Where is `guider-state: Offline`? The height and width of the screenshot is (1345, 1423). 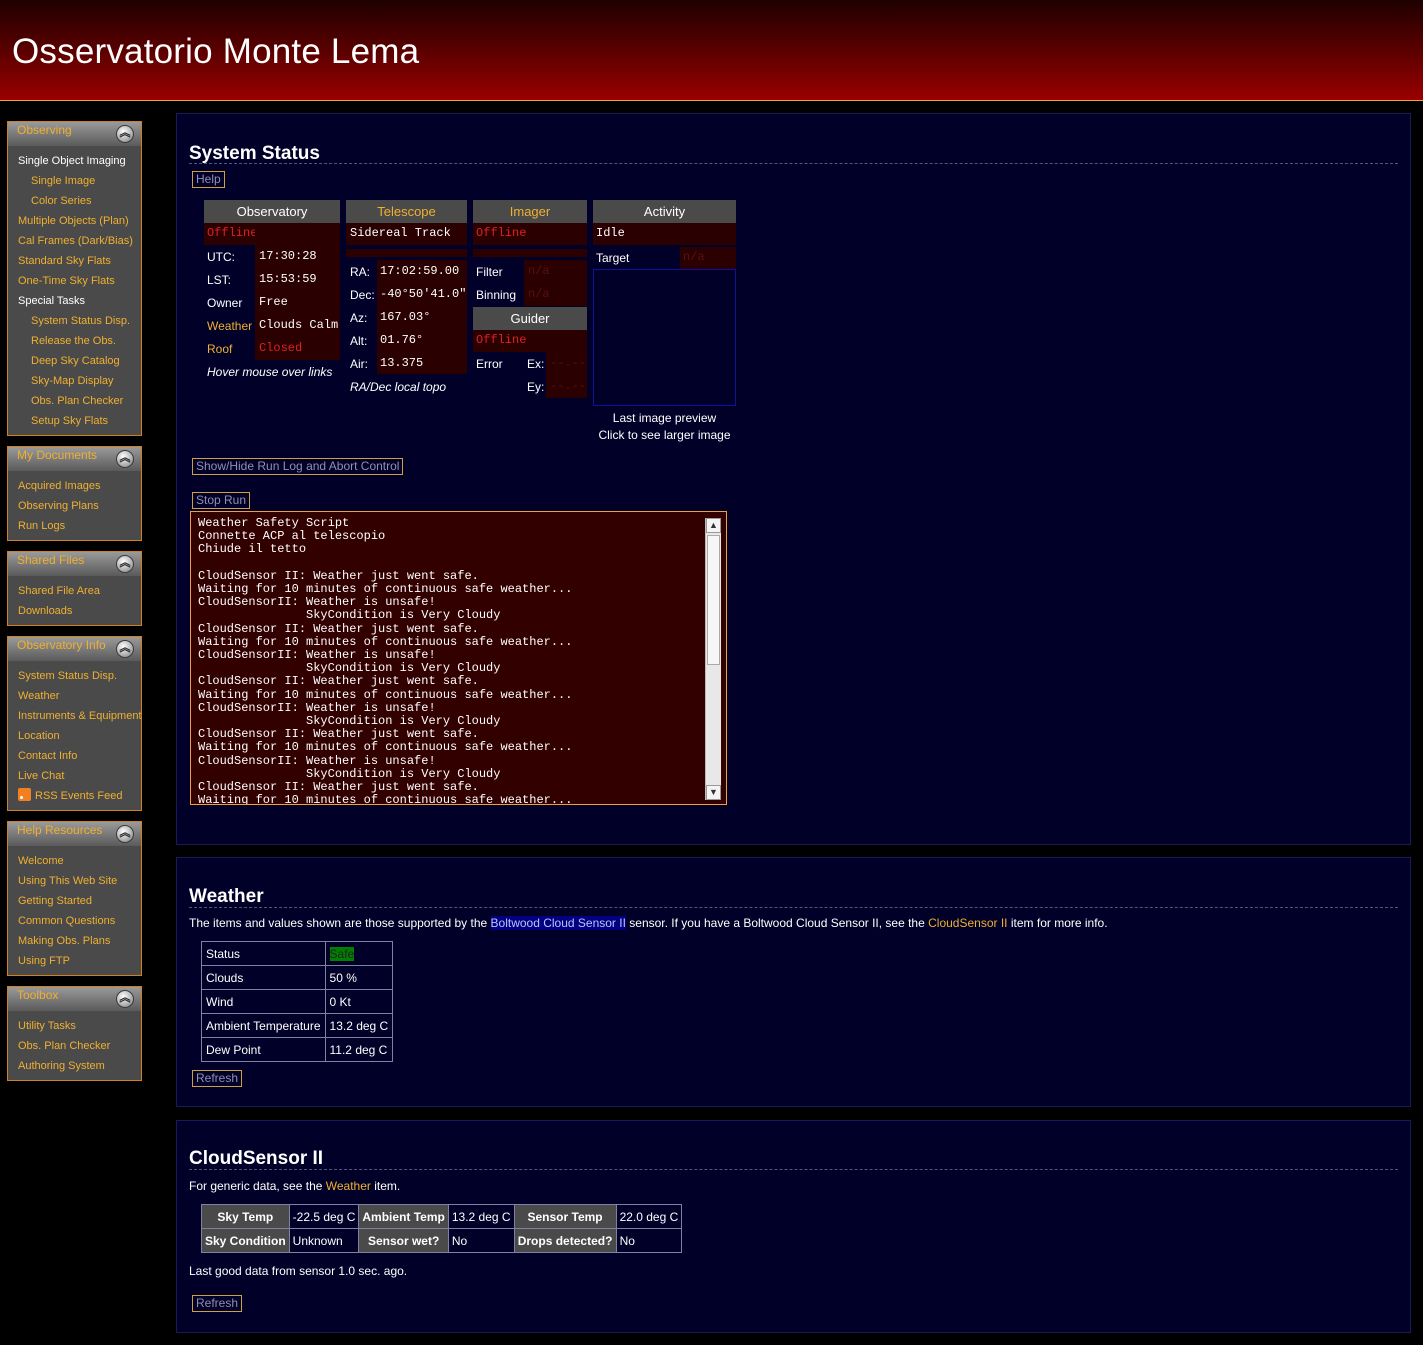 guider-state: Offline is located at coordinates (501, 340).